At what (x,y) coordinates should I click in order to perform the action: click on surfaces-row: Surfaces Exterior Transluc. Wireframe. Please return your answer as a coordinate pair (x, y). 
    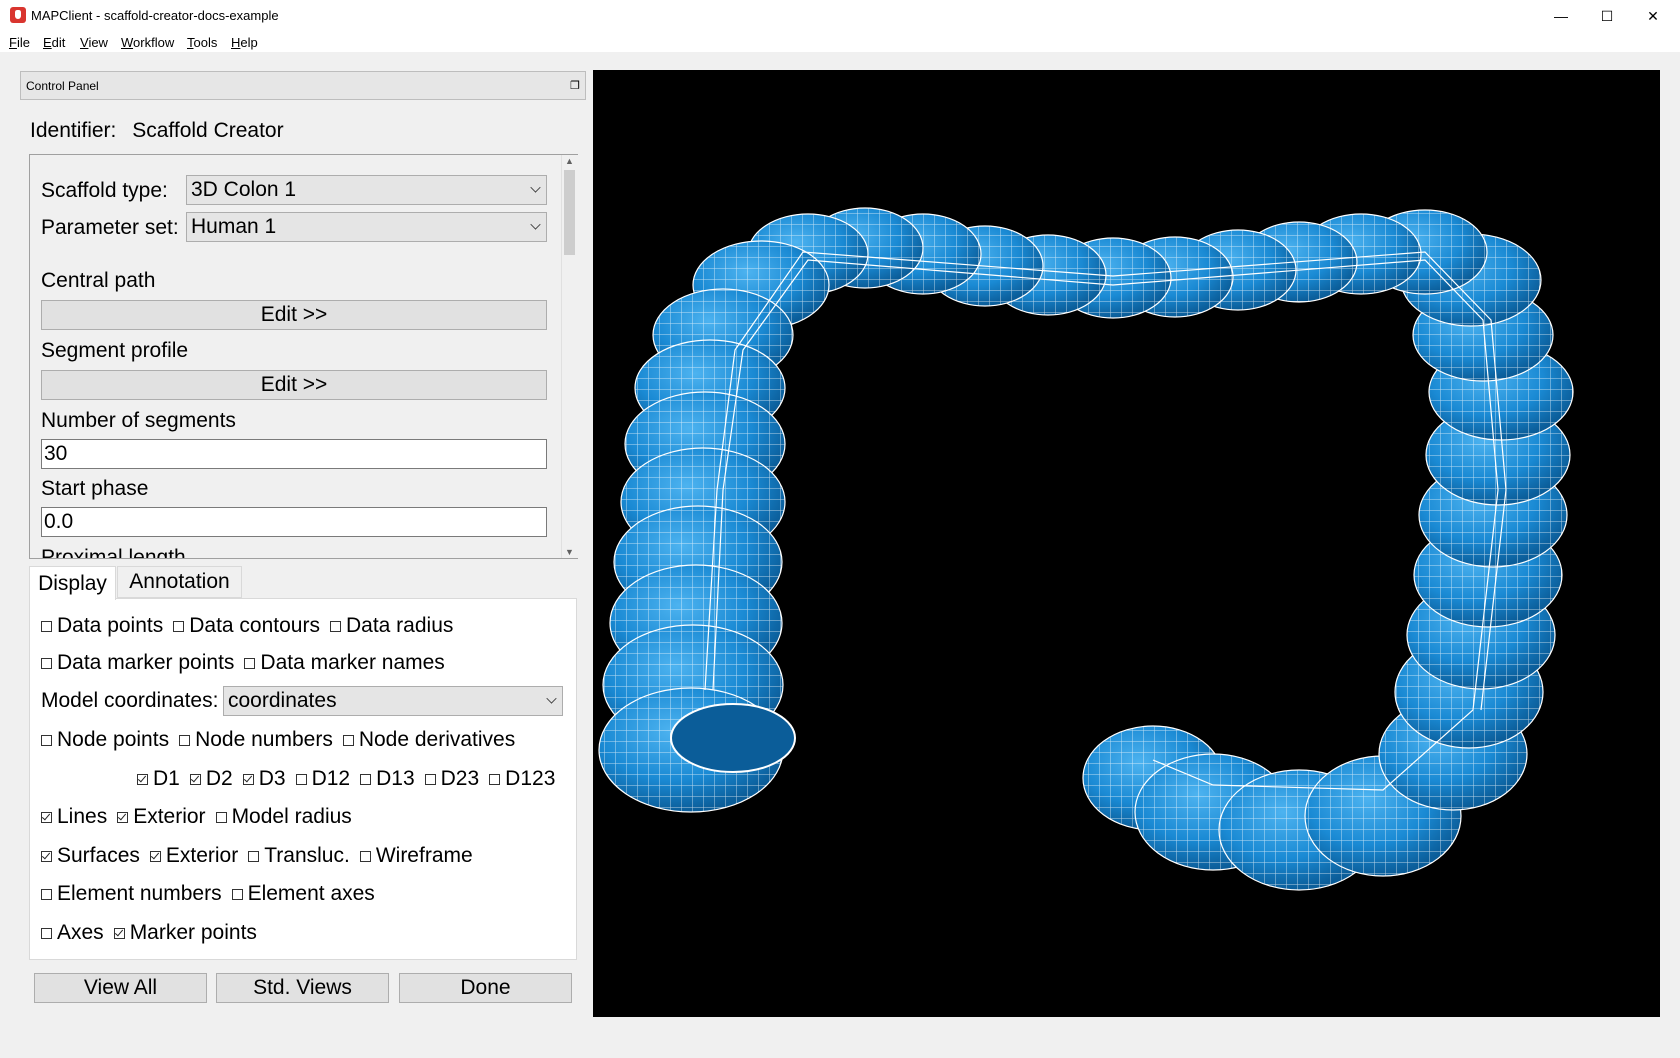
    Looking at the image, I should click on (262, 856).